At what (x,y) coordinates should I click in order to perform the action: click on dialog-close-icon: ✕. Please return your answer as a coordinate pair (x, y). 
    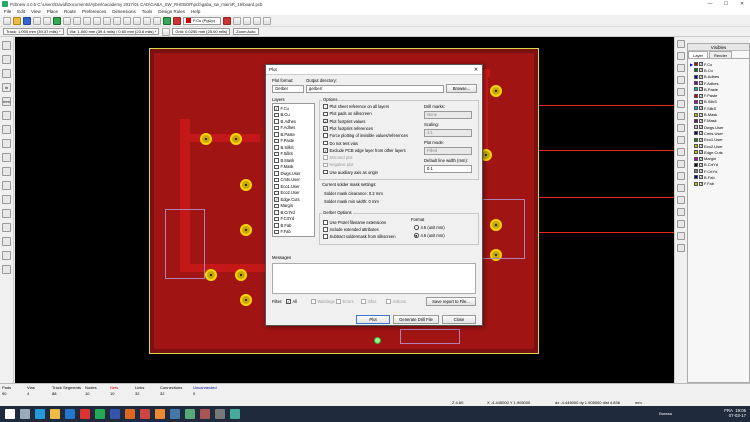
    Looking at the image, I should click on (476, 70).